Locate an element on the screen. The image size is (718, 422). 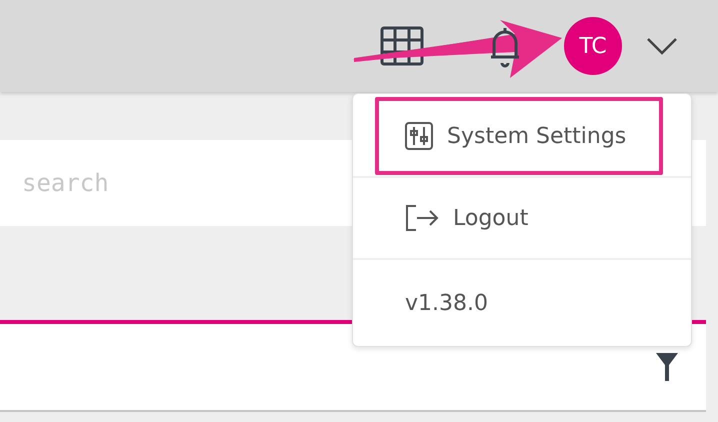
version-text: v1.38.0 is located at coordinates (446, 303).